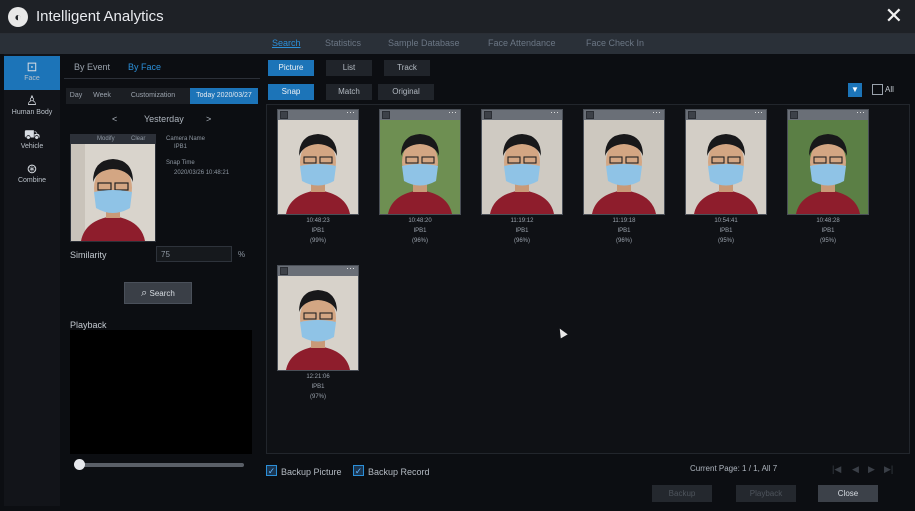 The width and height of the screenshot is (915, 511). What do you see at coordinates (208, 119) in the screenshot?
I see `next-day-arrow: >` at bounding box center [208, 119].